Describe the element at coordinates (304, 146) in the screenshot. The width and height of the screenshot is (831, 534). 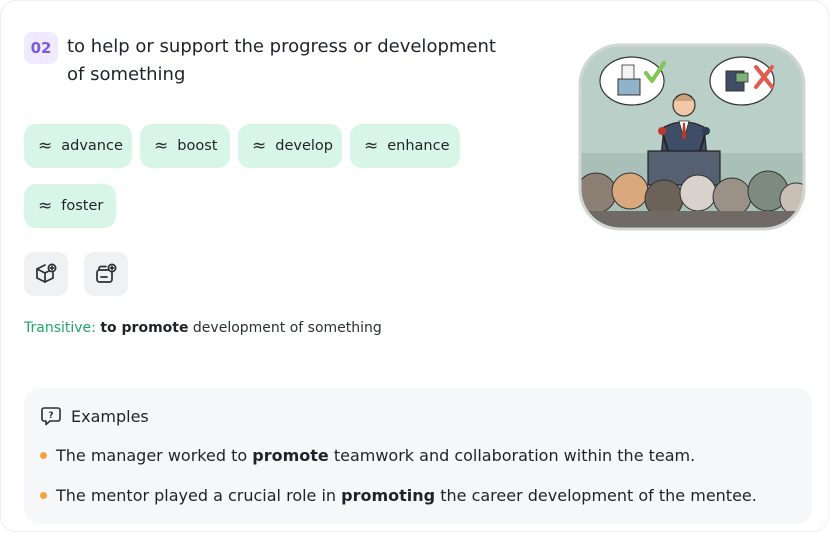
I see `synonym-label: develop` at that location.